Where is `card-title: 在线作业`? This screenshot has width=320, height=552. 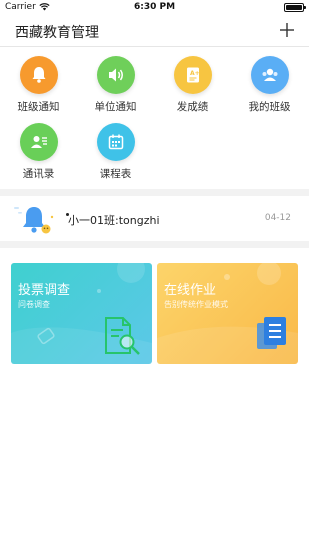 card-title: 在线作业 is located at coordinates (190, 290).